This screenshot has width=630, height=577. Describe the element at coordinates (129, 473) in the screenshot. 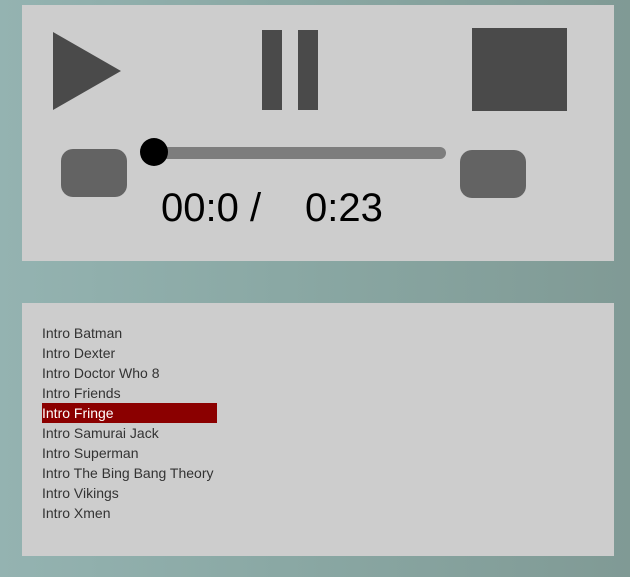

I see `track-item: Intro The Bing Bang Theory` at that location.